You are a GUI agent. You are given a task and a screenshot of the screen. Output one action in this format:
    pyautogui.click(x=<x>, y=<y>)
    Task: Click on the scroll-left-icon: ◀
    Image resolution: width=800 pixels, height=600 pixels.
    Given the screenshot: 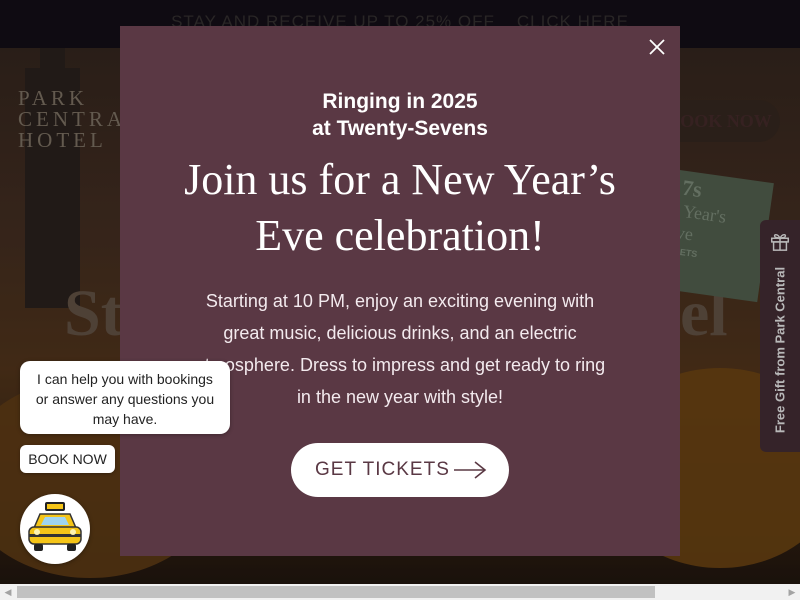 What is the action you would take?
    pyautogui.click(x=8, y=592)
    